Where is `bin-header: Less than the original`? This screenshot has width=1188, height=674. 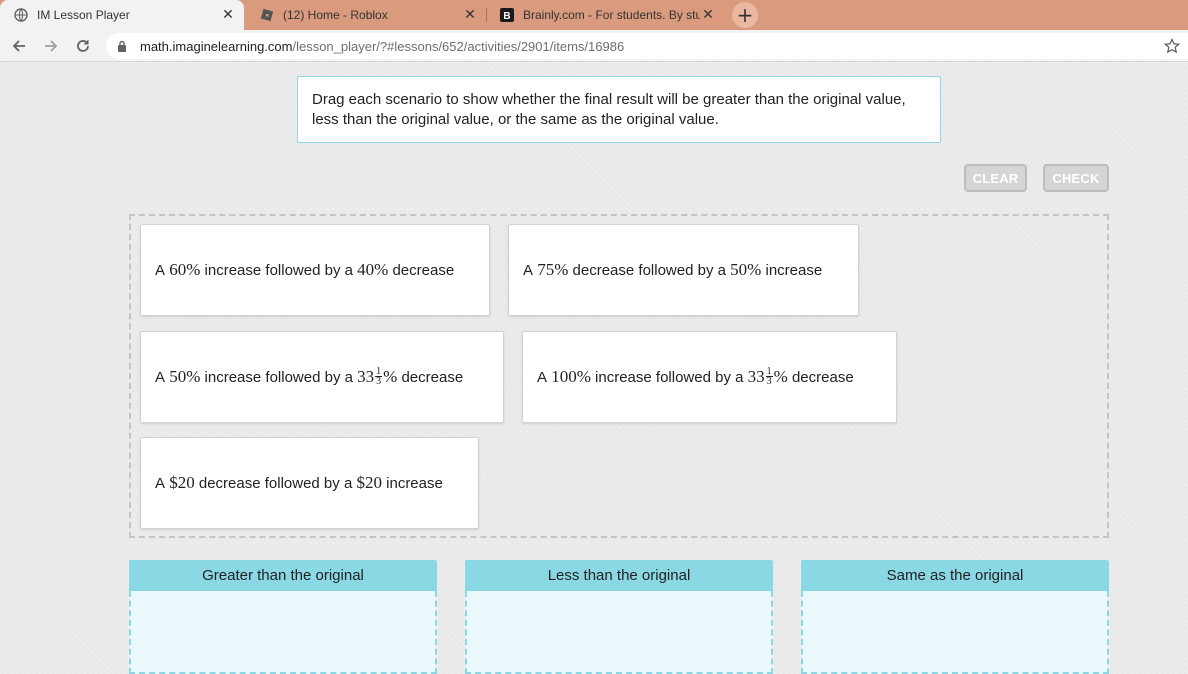
bin-header: Less than the original is located at coordinates (619, 575).